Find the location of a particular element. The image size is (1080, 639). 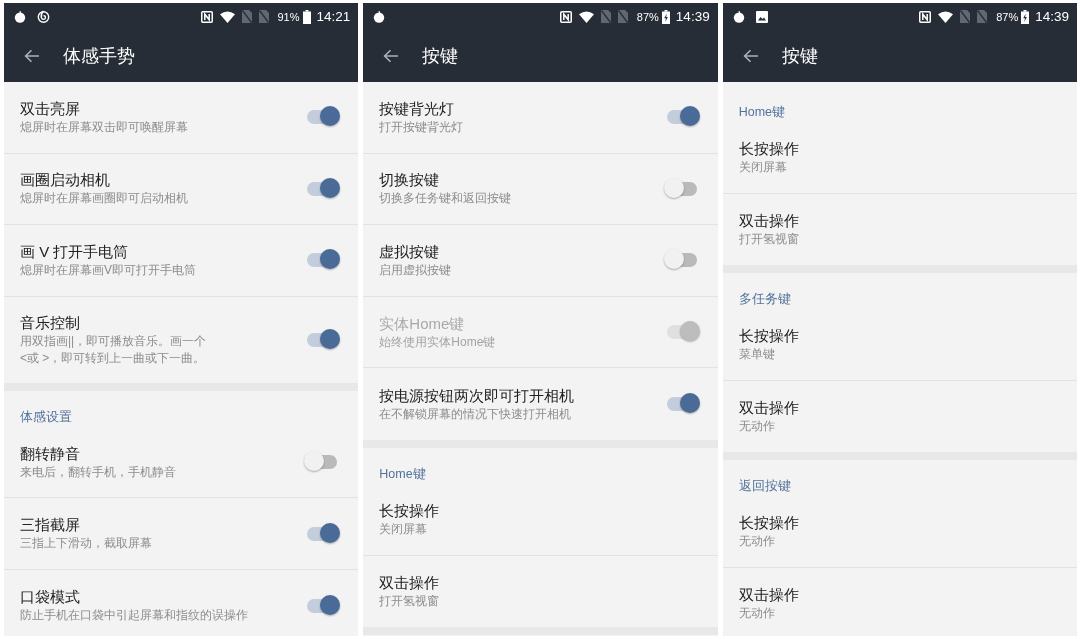

setting-title: 按键背光灯 is located at coordinates (417, 108).